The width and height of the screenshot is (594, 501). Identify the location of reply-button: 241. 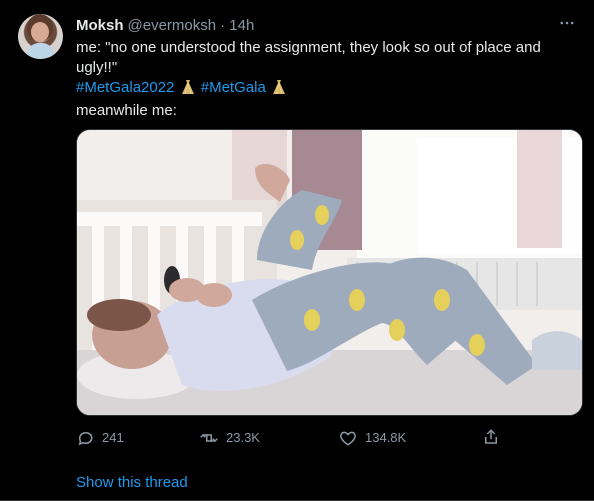
(100, 438).